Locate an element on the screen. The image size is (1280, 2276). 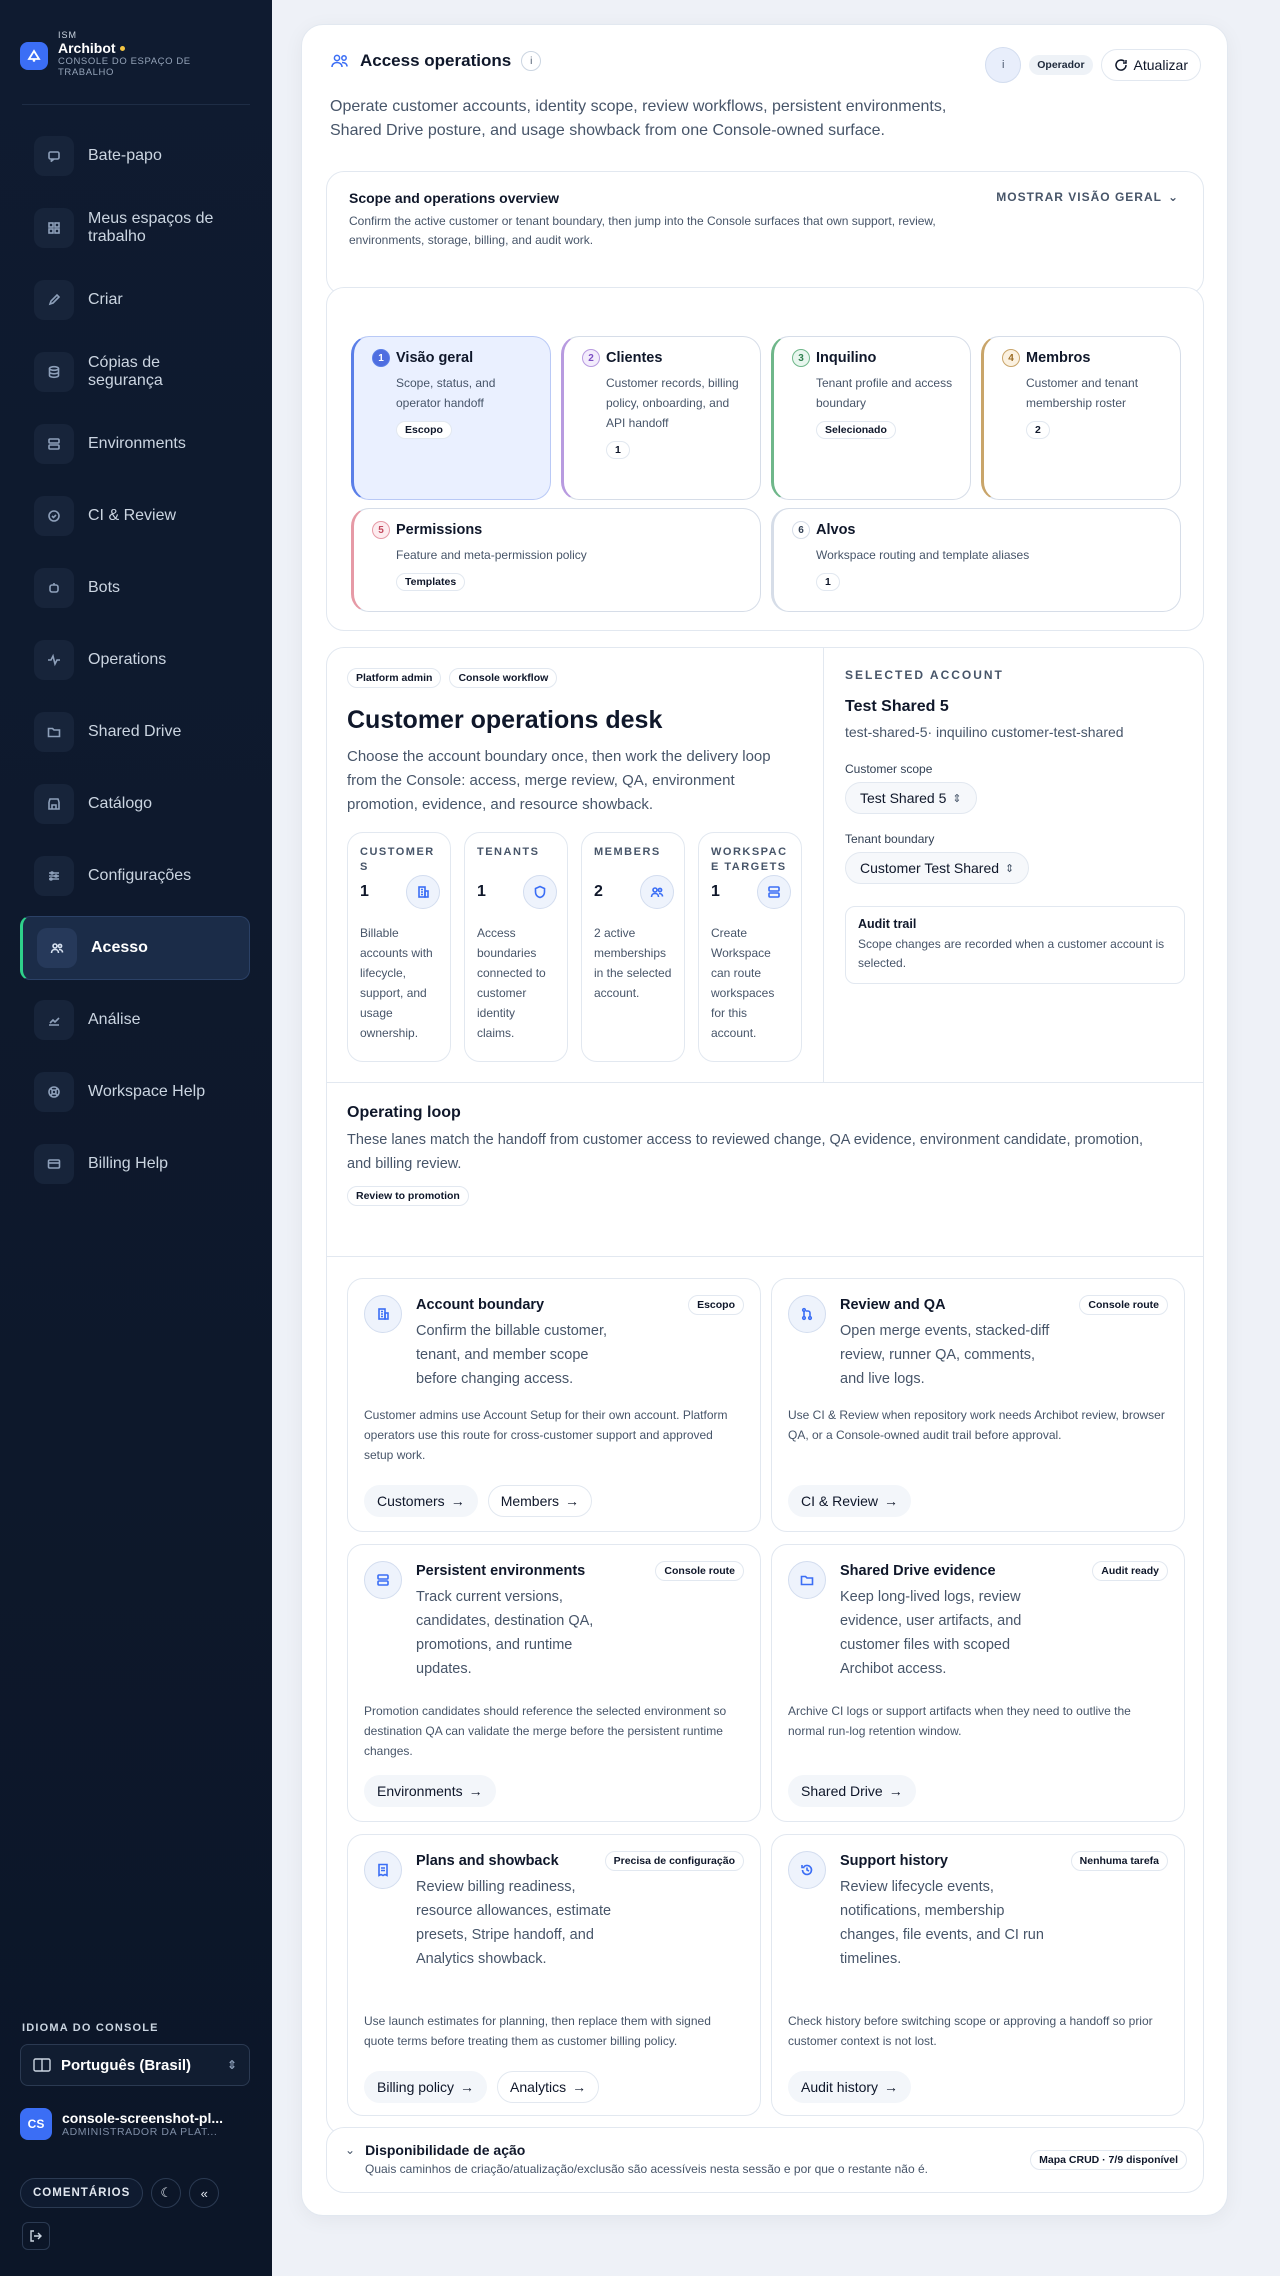
sidebar-item-label: Criar is located at coordinates (105, 299).